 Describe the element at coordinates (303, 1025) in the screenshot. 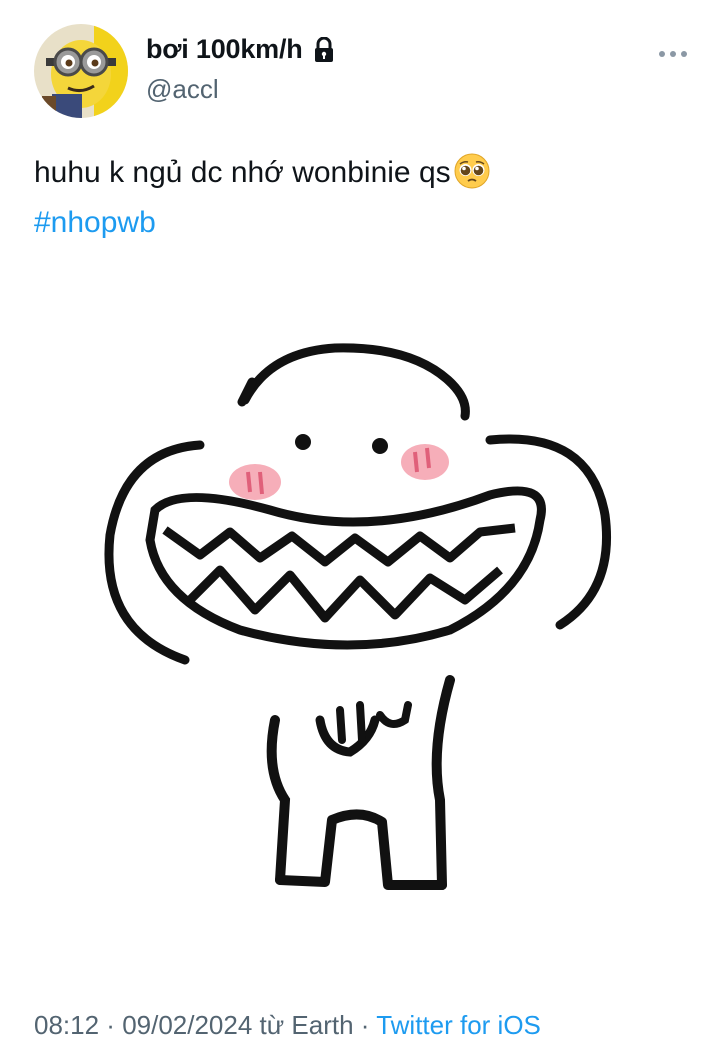

I see `tweet-location: từ Earth` at that location.